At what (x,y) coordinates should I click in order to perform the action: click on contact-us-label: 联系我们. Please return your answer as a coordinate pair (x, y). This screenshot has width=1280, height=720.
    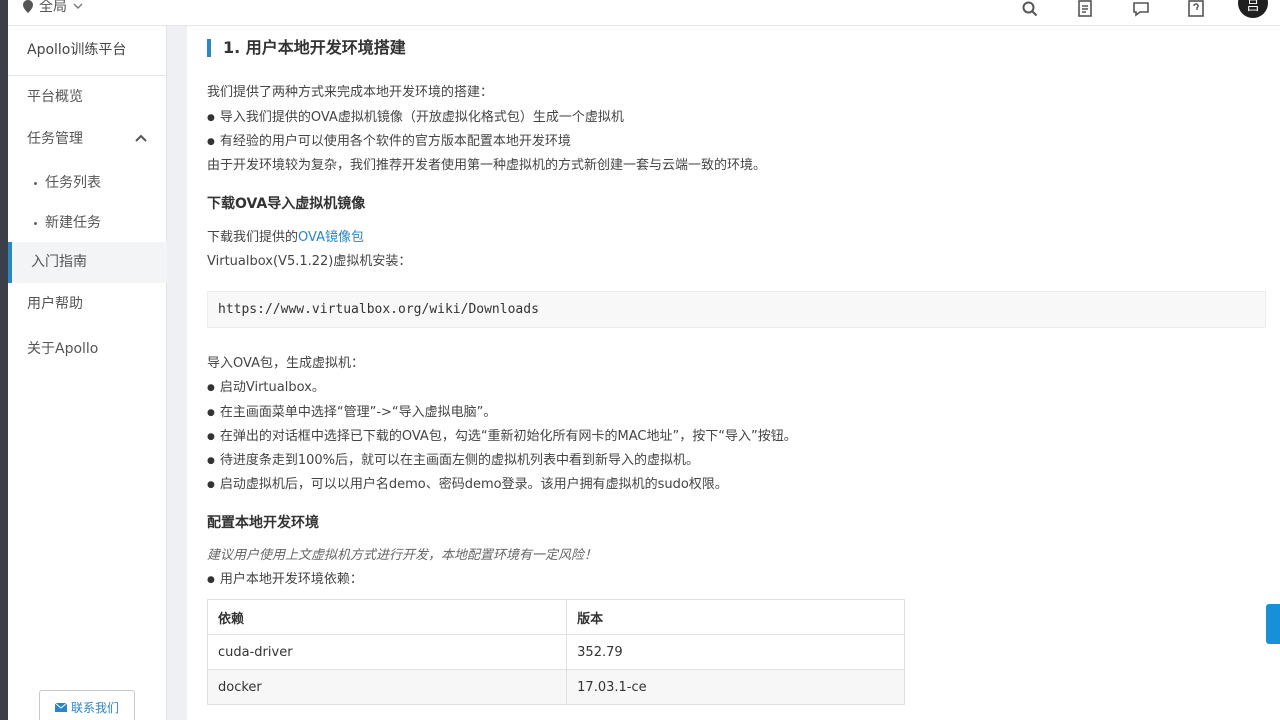
    Looking at the image, I should click on (94, 707).